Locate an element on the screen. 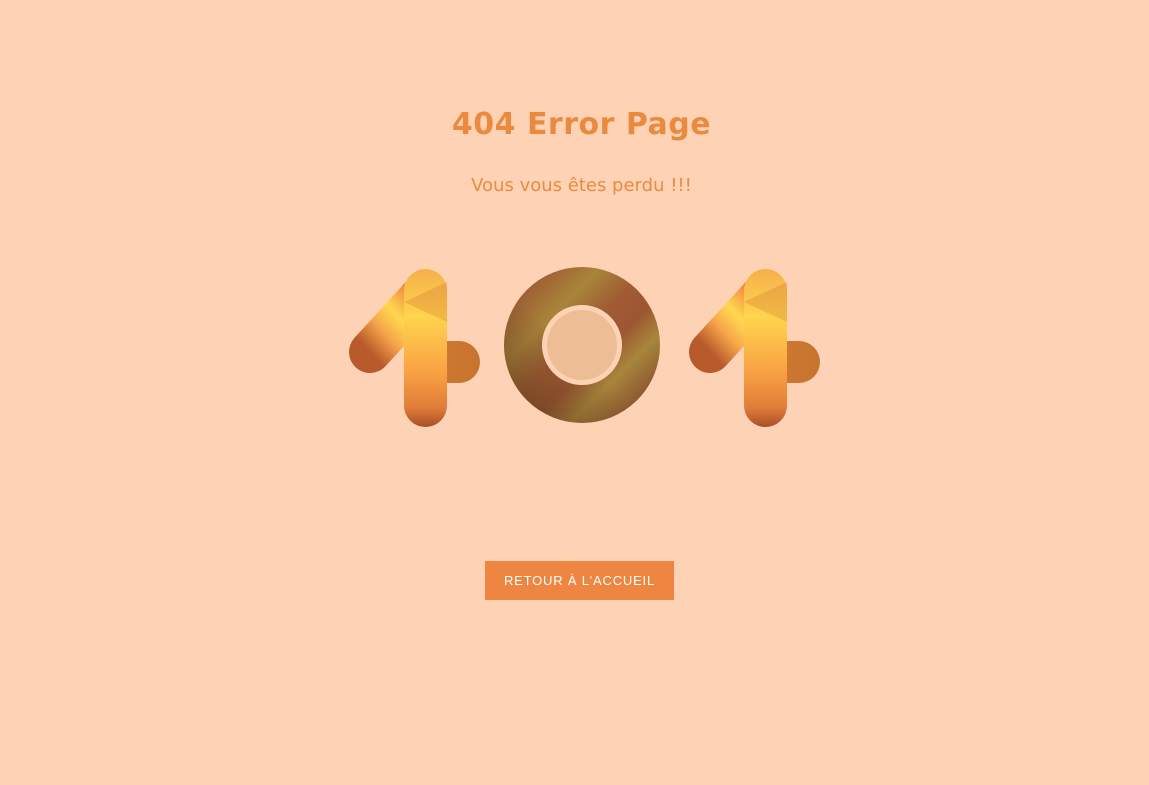  back-to-home-button: RETOUR À L'ACCUEIL is located at coordinates (579, 580).